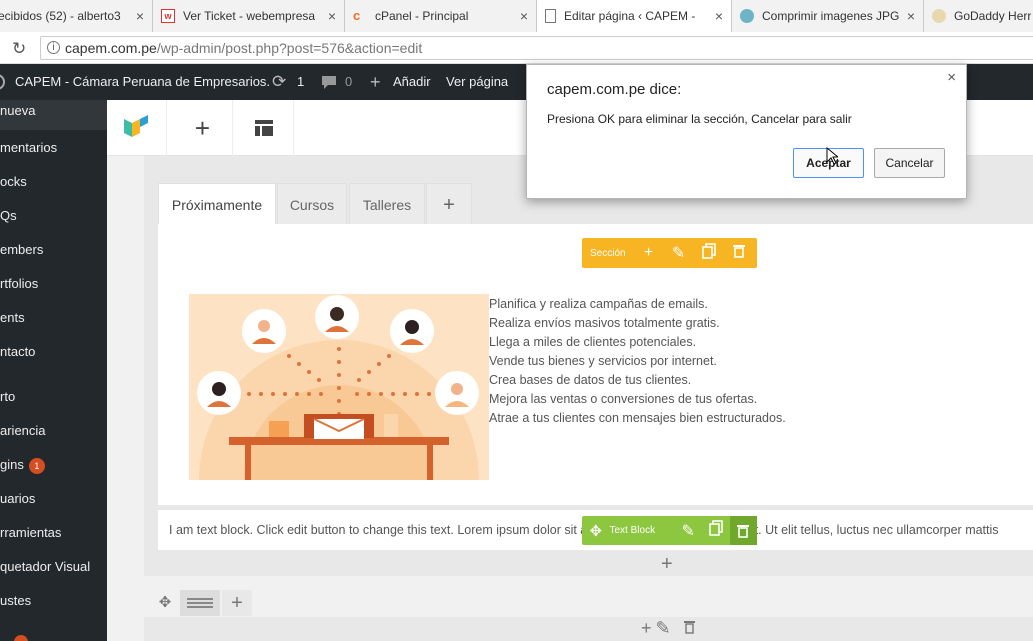 The height and width of the screenshot is (641, 1033). I want to click on sidebar-item-plugins: gins 1, so click(22, 465).